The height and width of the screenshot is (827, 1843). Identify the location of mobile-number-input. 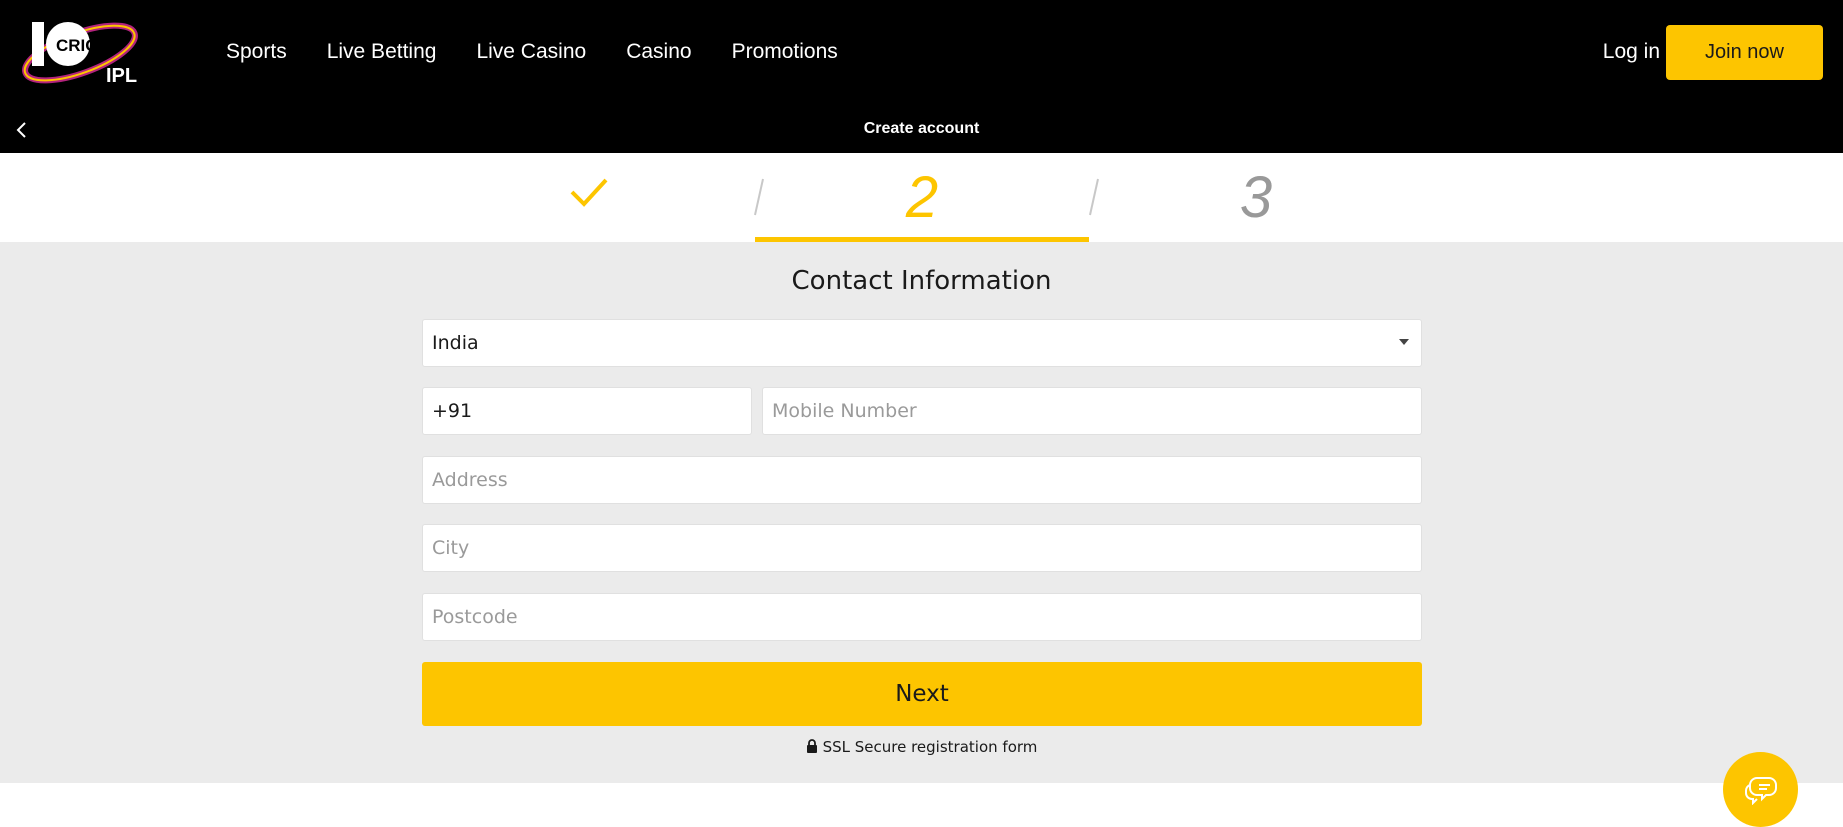
(1092, 411).